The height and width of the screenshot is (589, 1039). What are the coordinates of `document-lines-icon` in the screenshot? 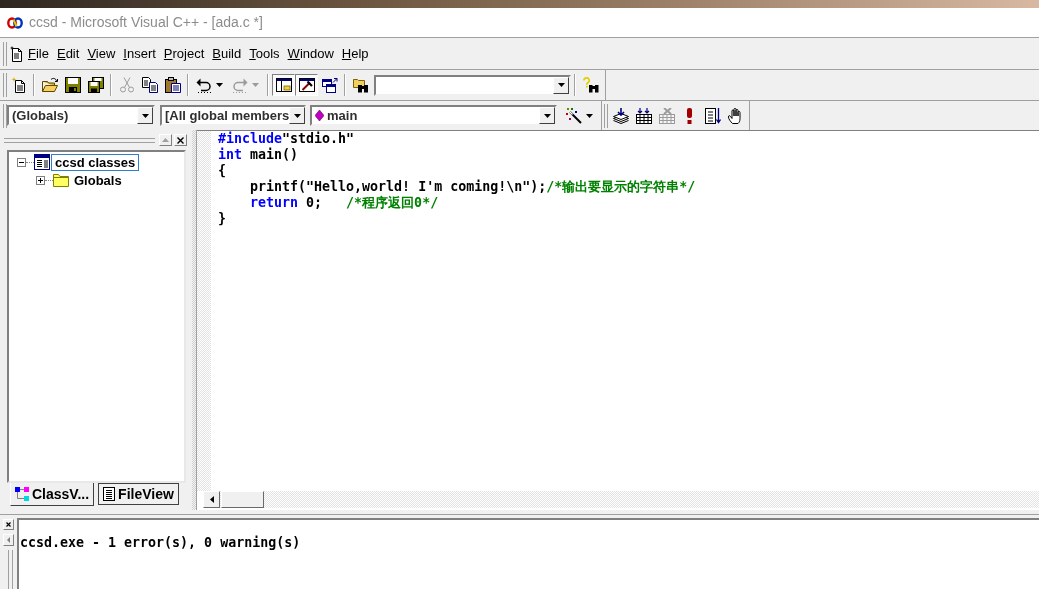 It's located at (109, 494).